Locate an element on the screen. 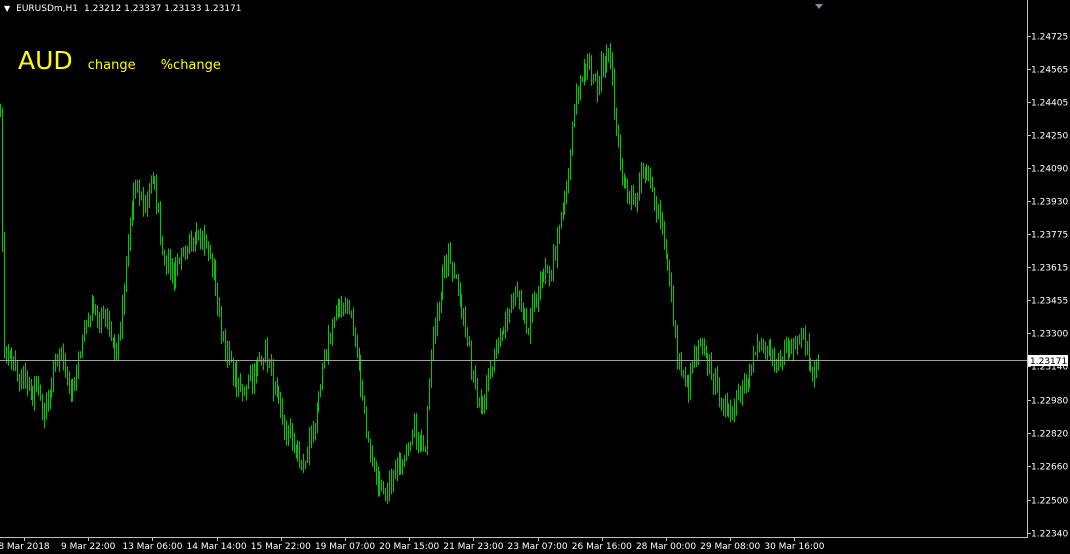 The height and width of the screenshot is (554, 1070). x-tick-label: 9 Mar 22:00 is located at coordinates (88, 547).